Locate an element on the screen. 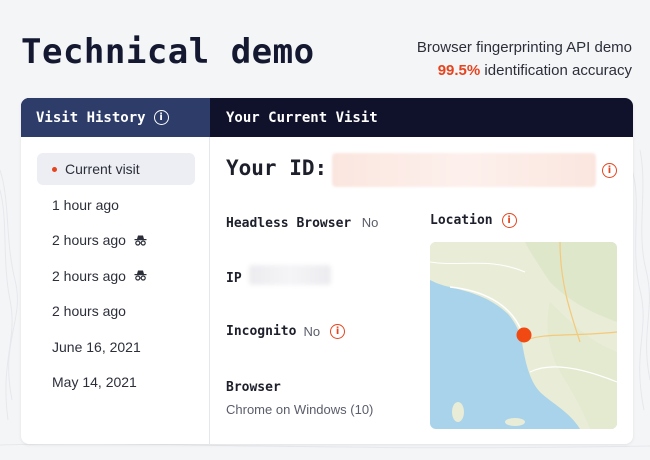 This screenshot has width=650, height=460. history-item: June 16, 2021 is located at coordinates (116, 347).